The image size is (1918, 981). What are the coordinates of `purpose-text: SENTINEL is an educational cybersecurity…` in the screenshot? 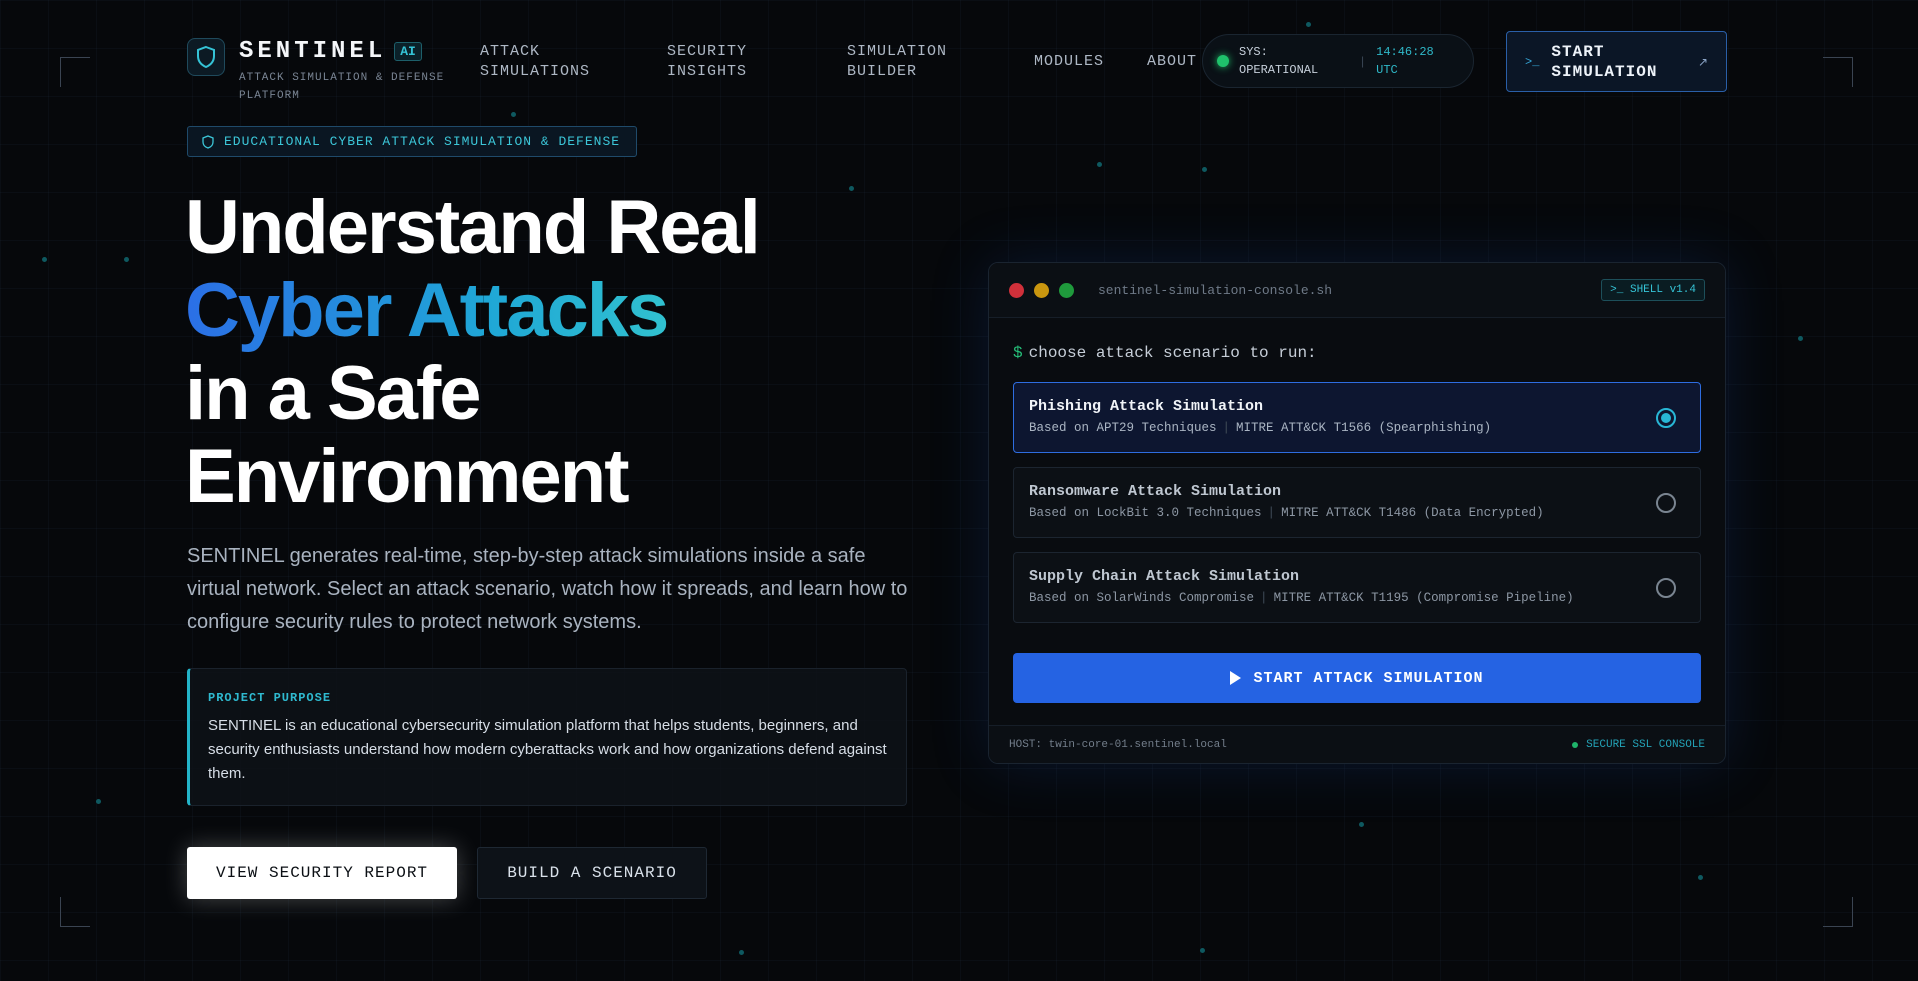 It's located at (547, 749).